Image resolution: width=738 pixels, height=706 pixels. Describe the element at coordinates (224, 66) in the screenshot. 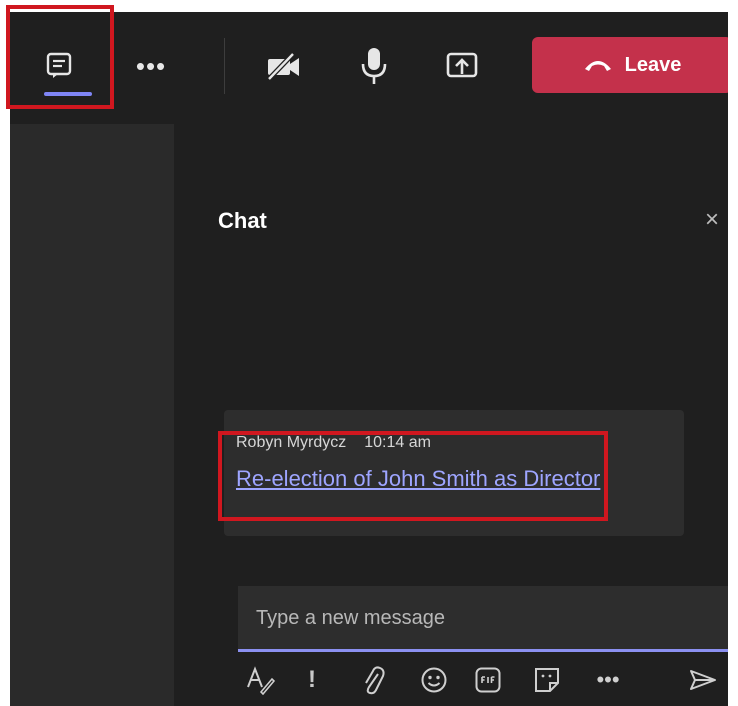

I see `toolbar-divider` at that location.